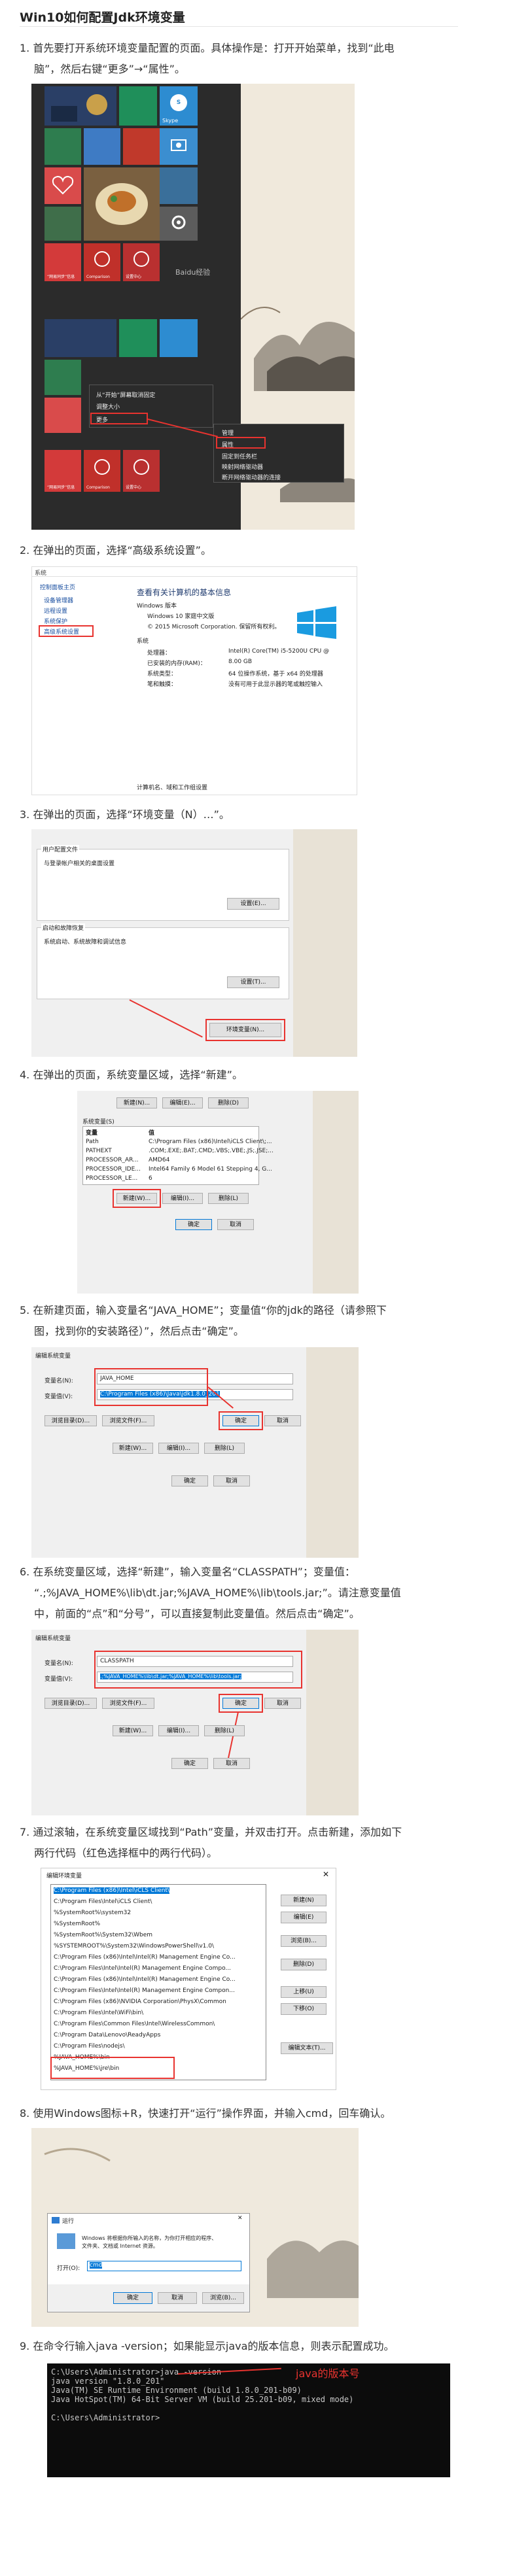 The height and width of the screenshot is (2576, 513). I want to click on tile-settings, so click(179, 224).